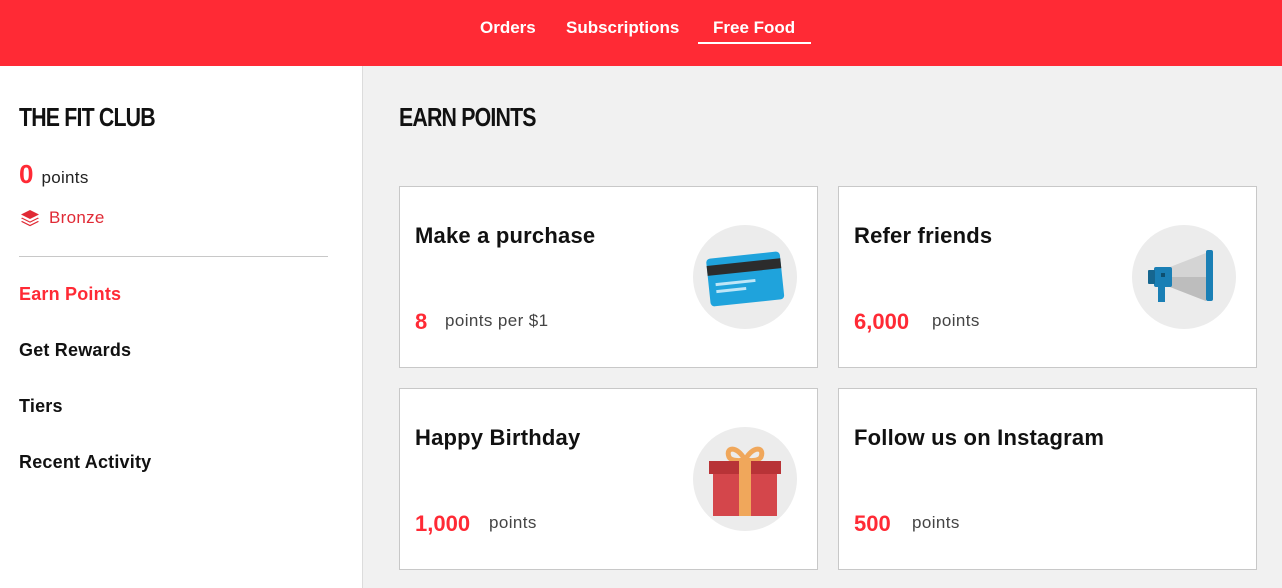 The height and width of the screenshot is (588, 1282). I want to click on earn-card-refer: Refer friends 6,000 points, so click(1047, 277).